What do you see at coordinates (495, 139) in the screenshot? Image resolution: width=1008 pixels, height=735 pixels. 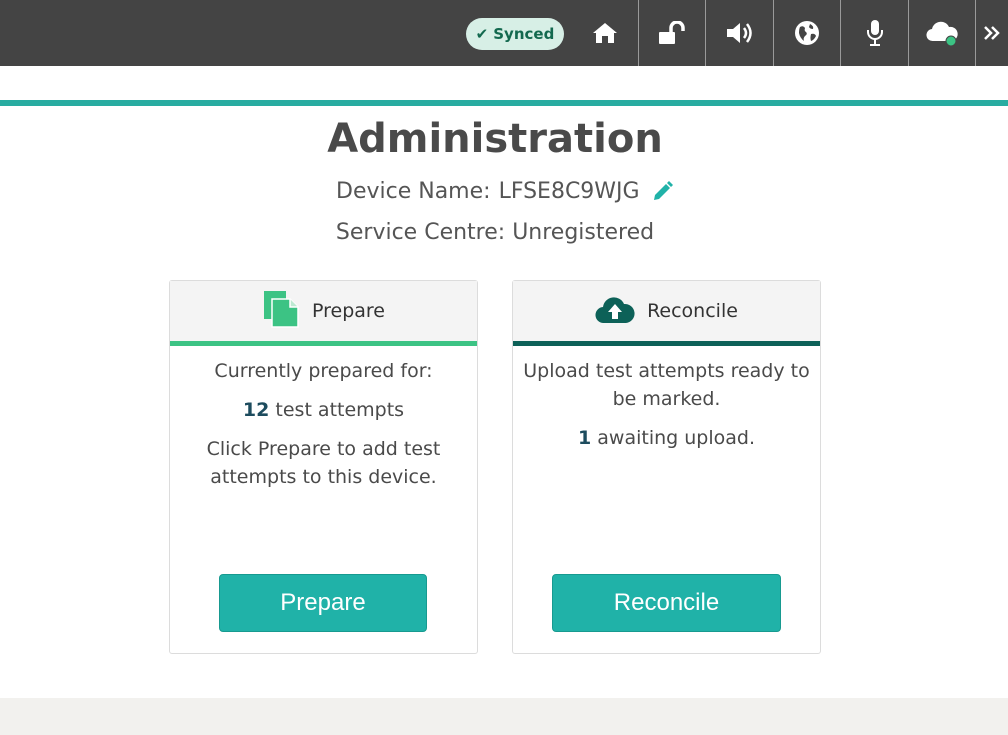 I see `page-title: Administration` at bounding box center [495, 139].